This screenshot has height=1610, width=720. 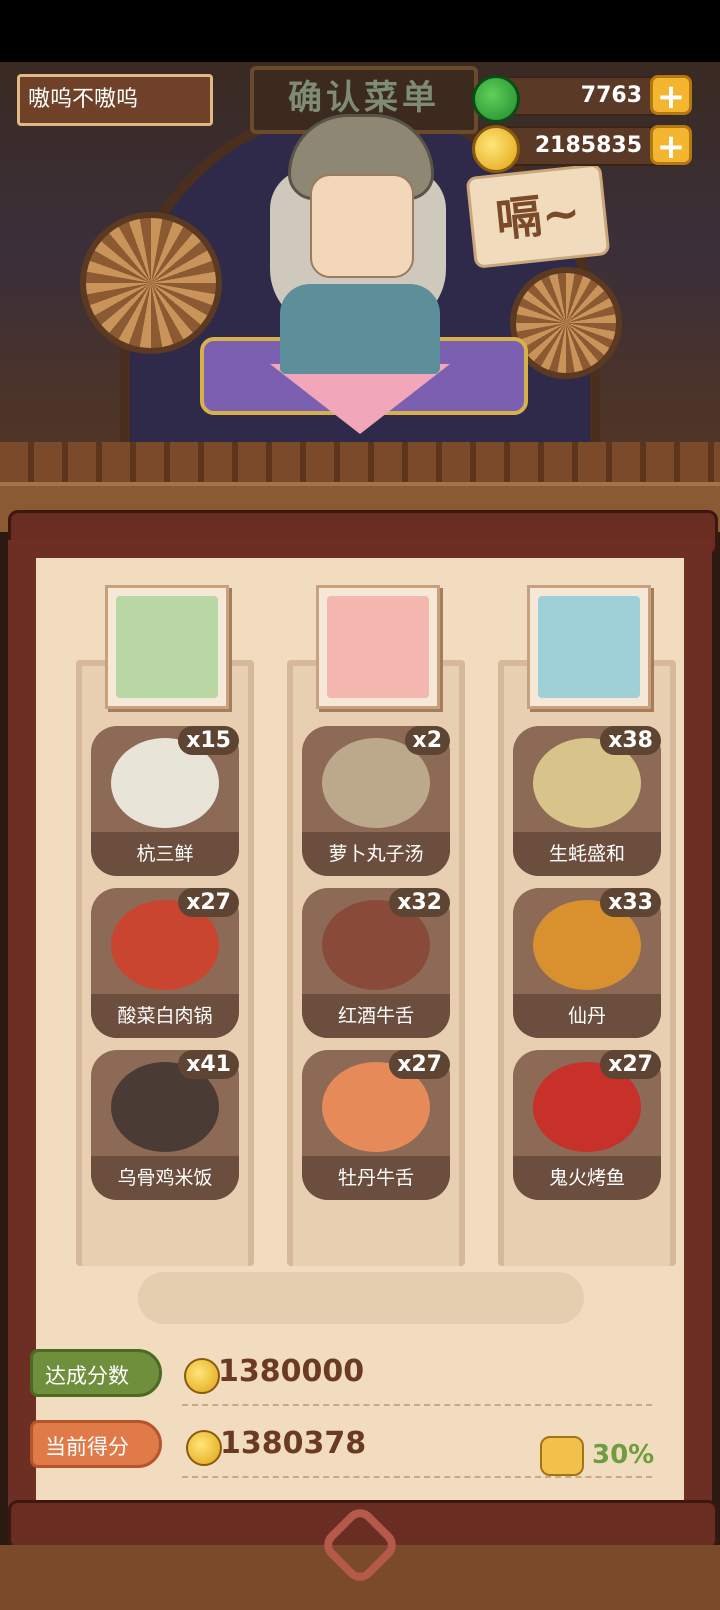 I want to click on target-score-value: 1380000, so click(x=291, y=1371).